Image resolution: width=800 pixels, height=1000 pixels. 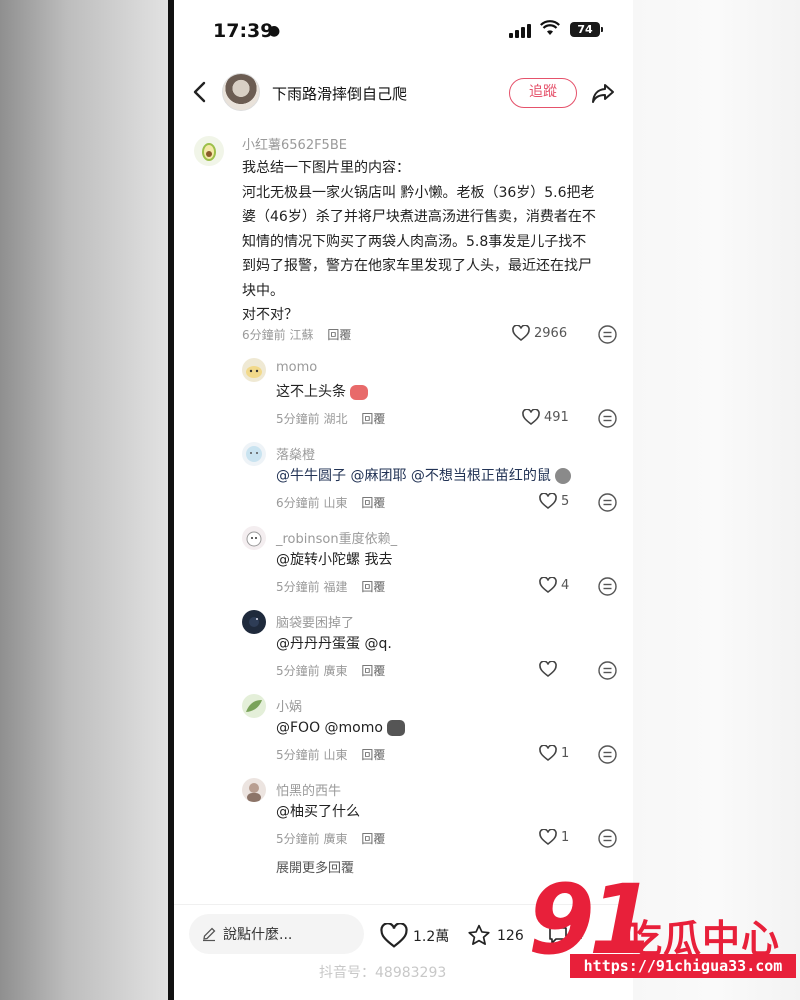 What do you see at coordinates (334, 560) in the screenshot?
I see `reply-text: @旋转小陀螺 我去` at bounding box center [334, 560].